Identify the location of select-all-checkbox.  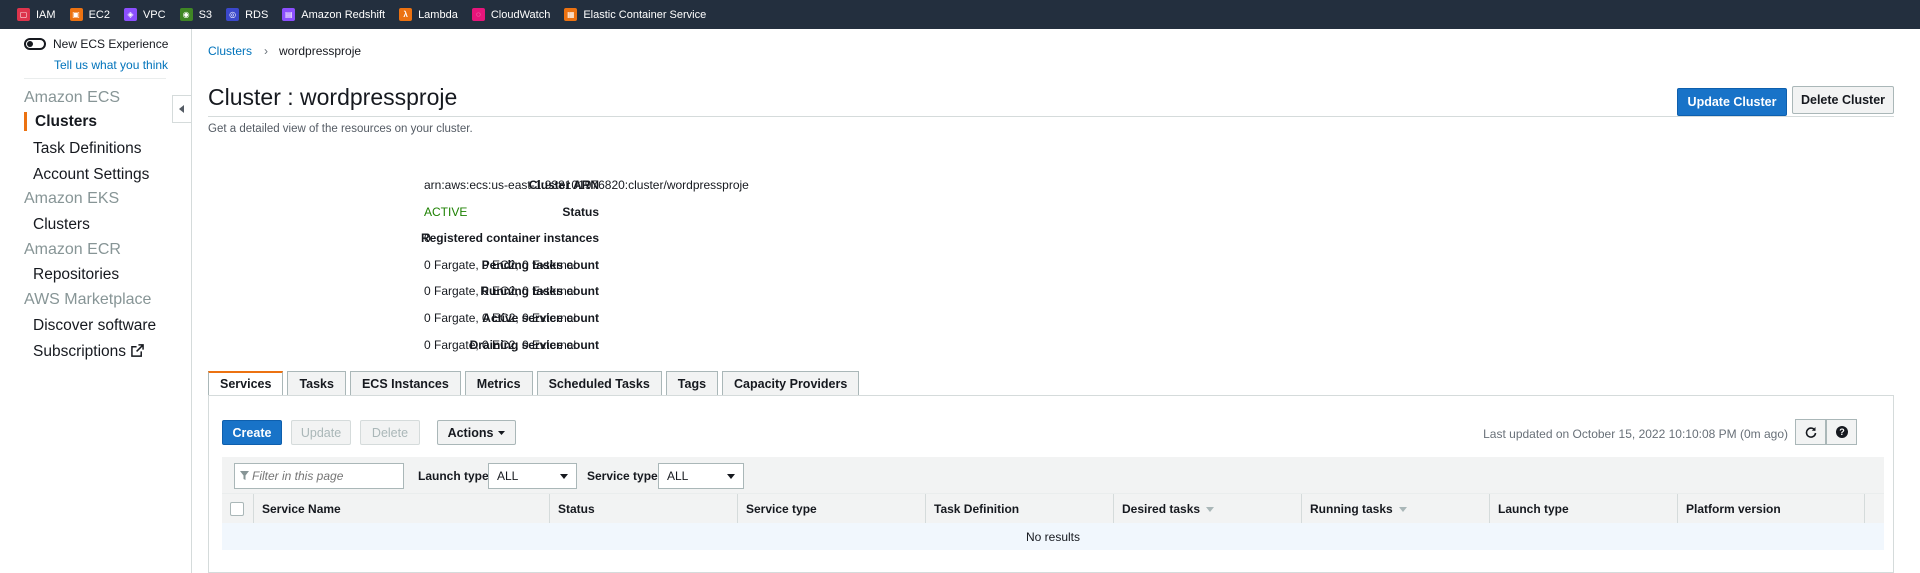
(237, 509).